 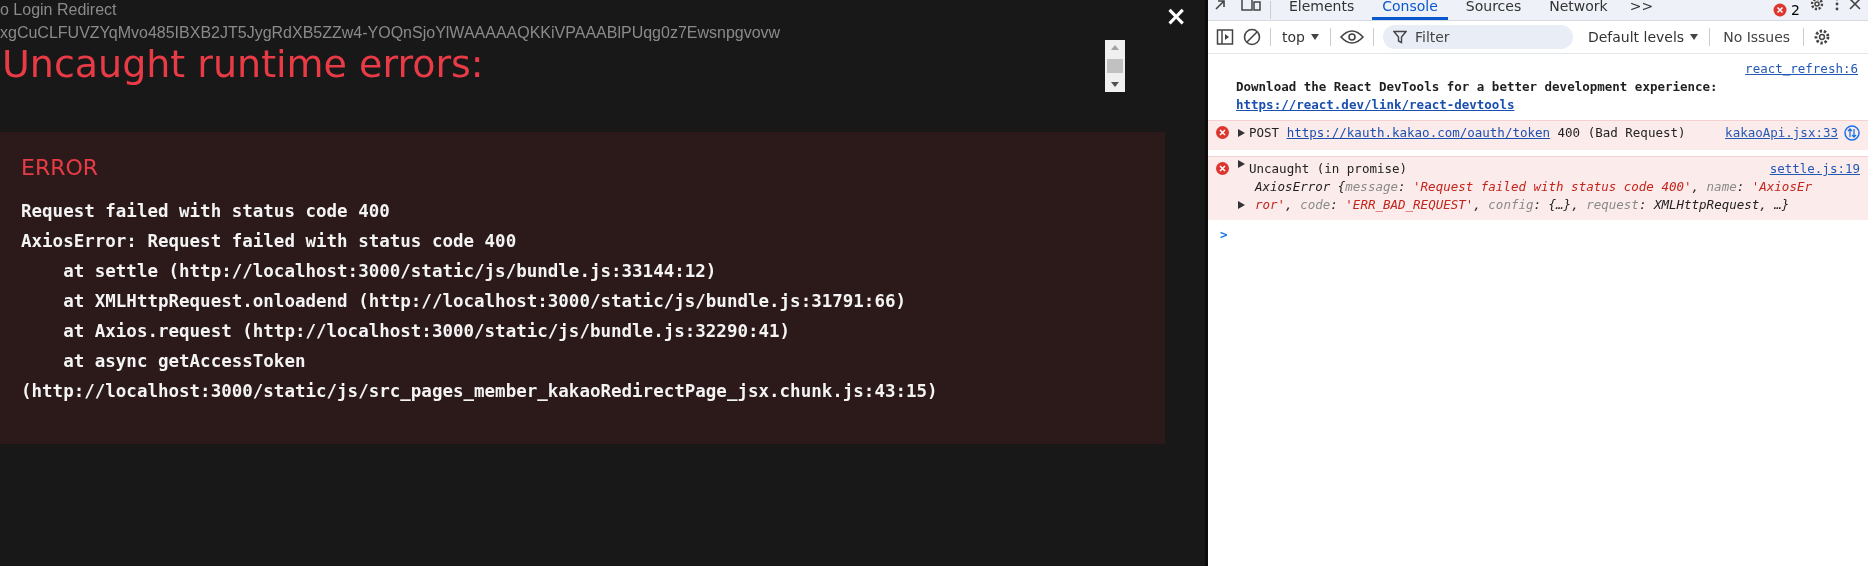 I want to click on error-line: AxiosError: Request failed with status code 400, so click(x=269, y=241).